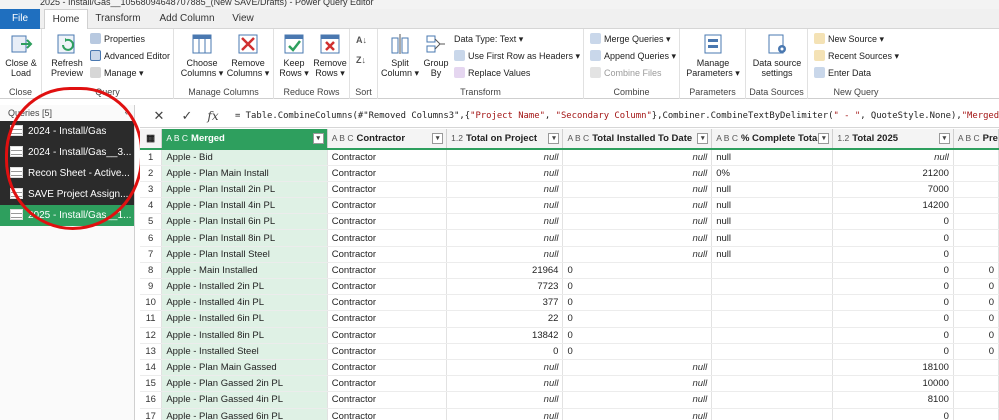 The width and height of the screenshot is (999, 420). I want to click on cell-total-2025: 14200, so click(893, 206).